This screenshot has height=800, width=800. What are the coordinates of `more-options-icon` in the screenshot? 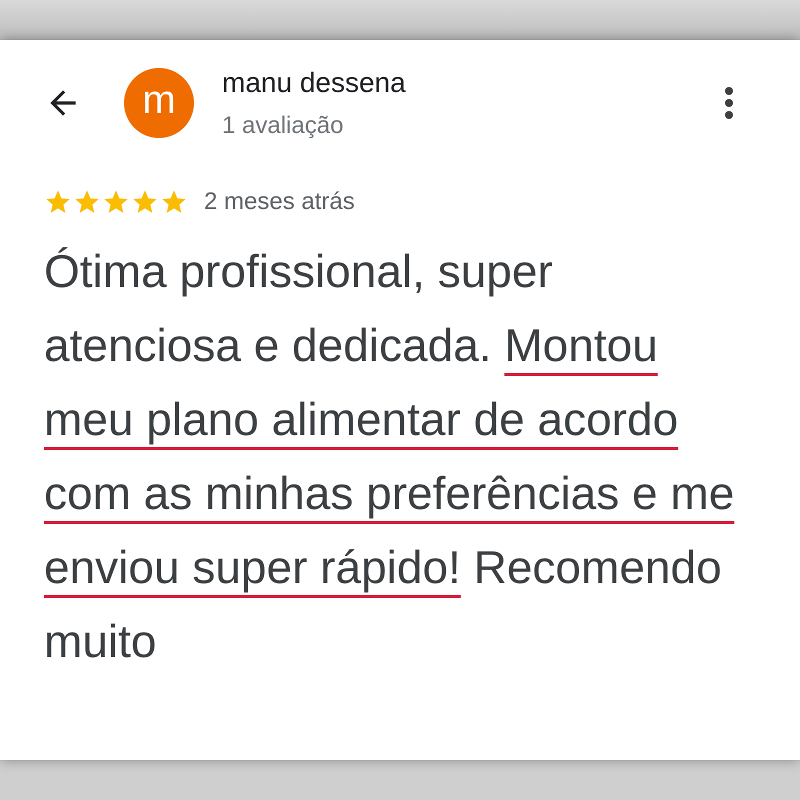 It's located at (729, 103).